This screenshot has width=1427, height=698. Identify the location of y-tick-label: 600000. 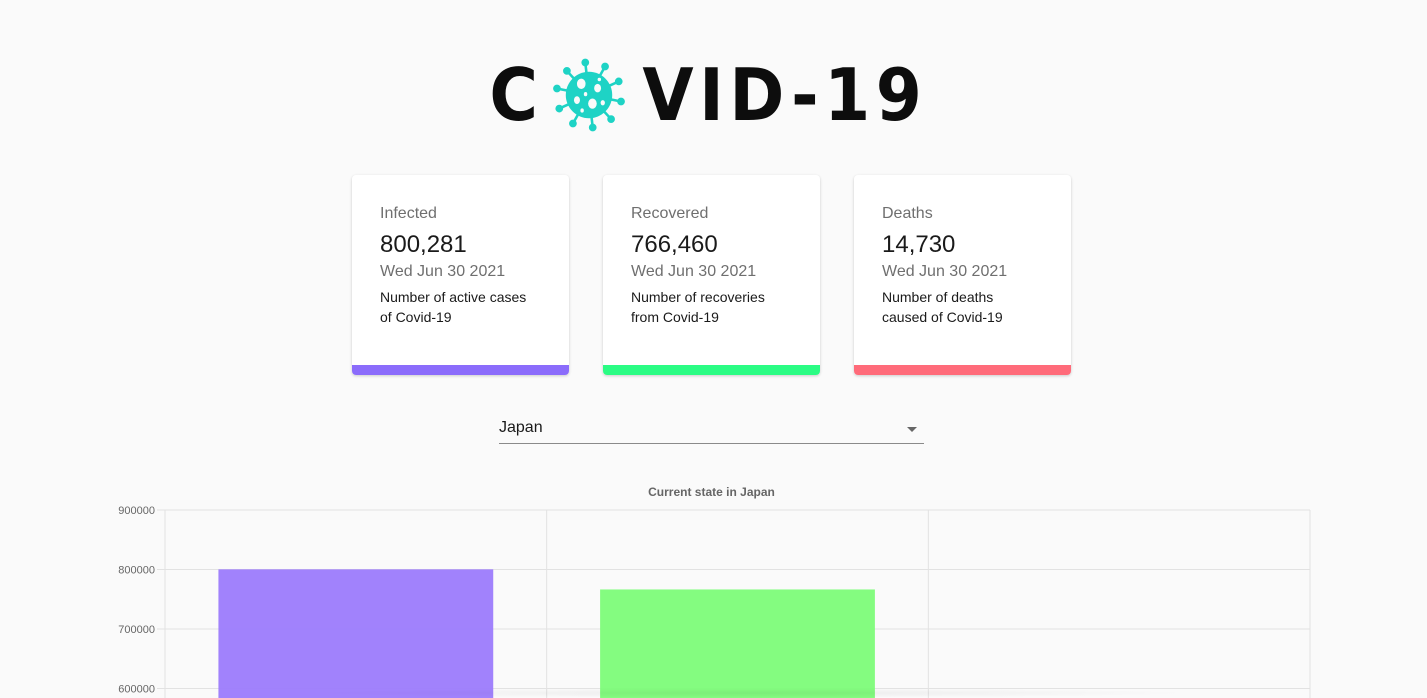
(136, 690).